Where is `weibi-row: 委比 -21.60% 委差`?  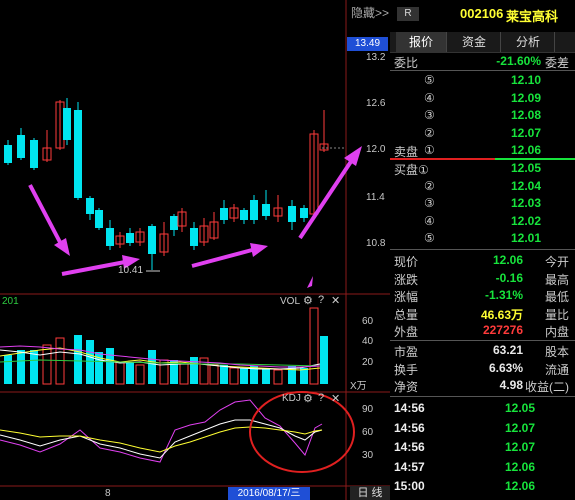 weibi-row: 委比 -21.60% 委差 is located at coordinates (482, 61).